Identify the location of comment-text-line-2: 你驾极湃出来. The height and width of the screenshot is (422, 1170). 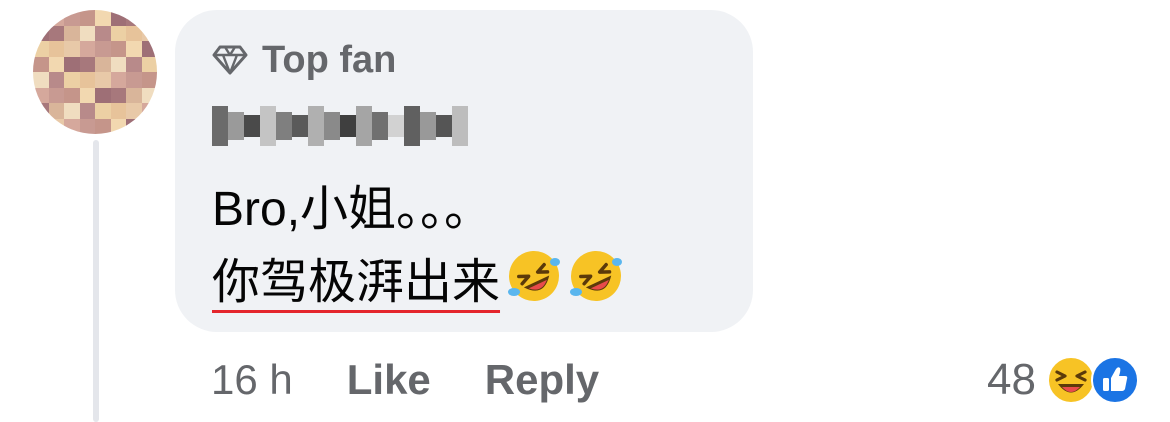
(418, 280).